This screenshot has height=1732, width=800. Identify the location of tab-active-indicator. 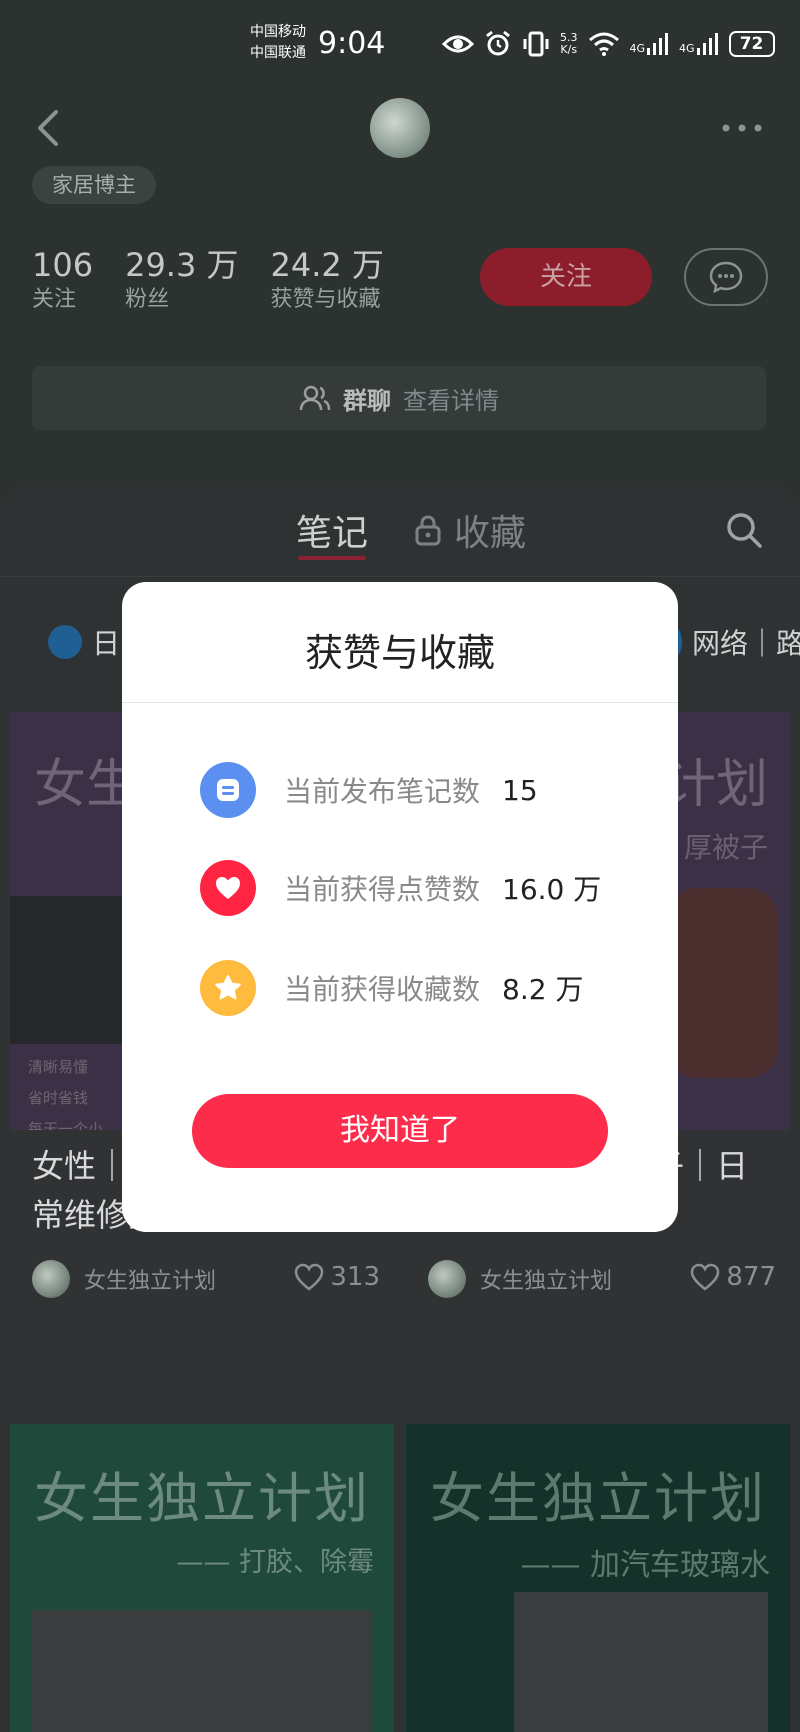
(332, 558).